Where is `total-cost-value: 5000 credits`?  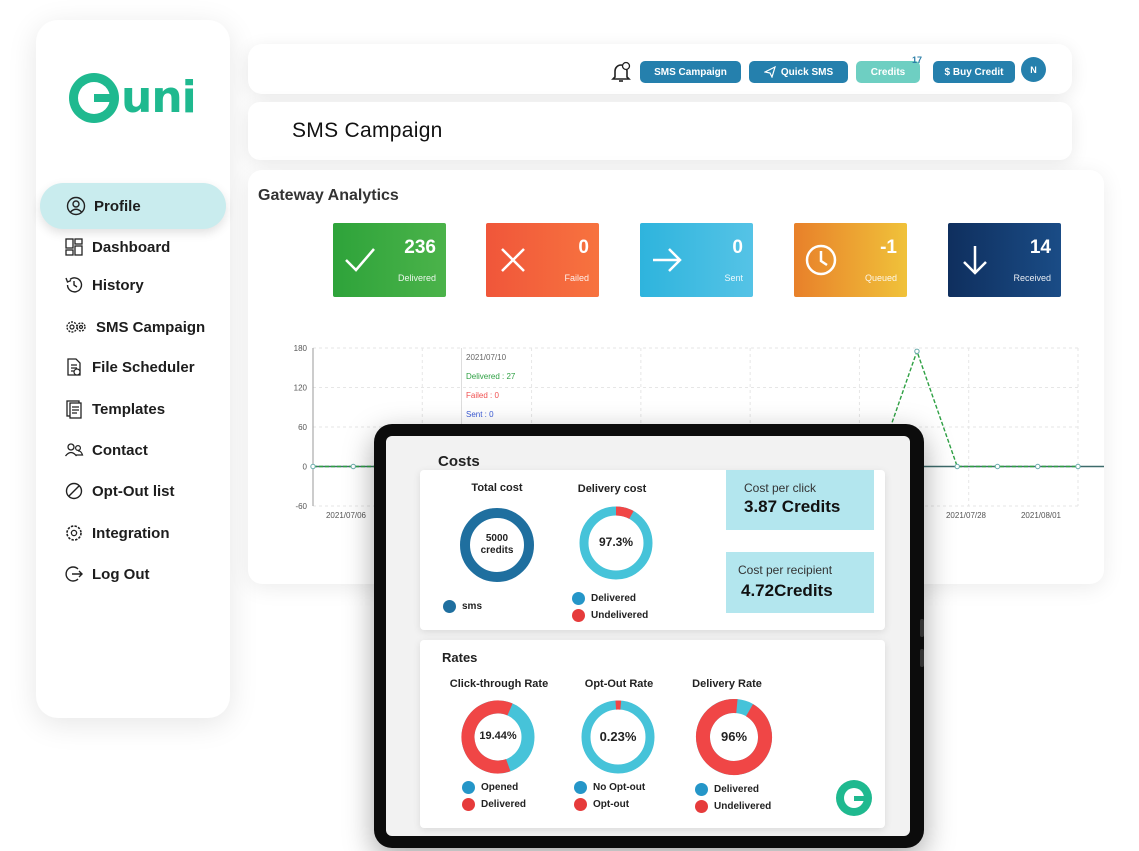
total-cost-value: 5000 credits is located at coordinates (497, 545).